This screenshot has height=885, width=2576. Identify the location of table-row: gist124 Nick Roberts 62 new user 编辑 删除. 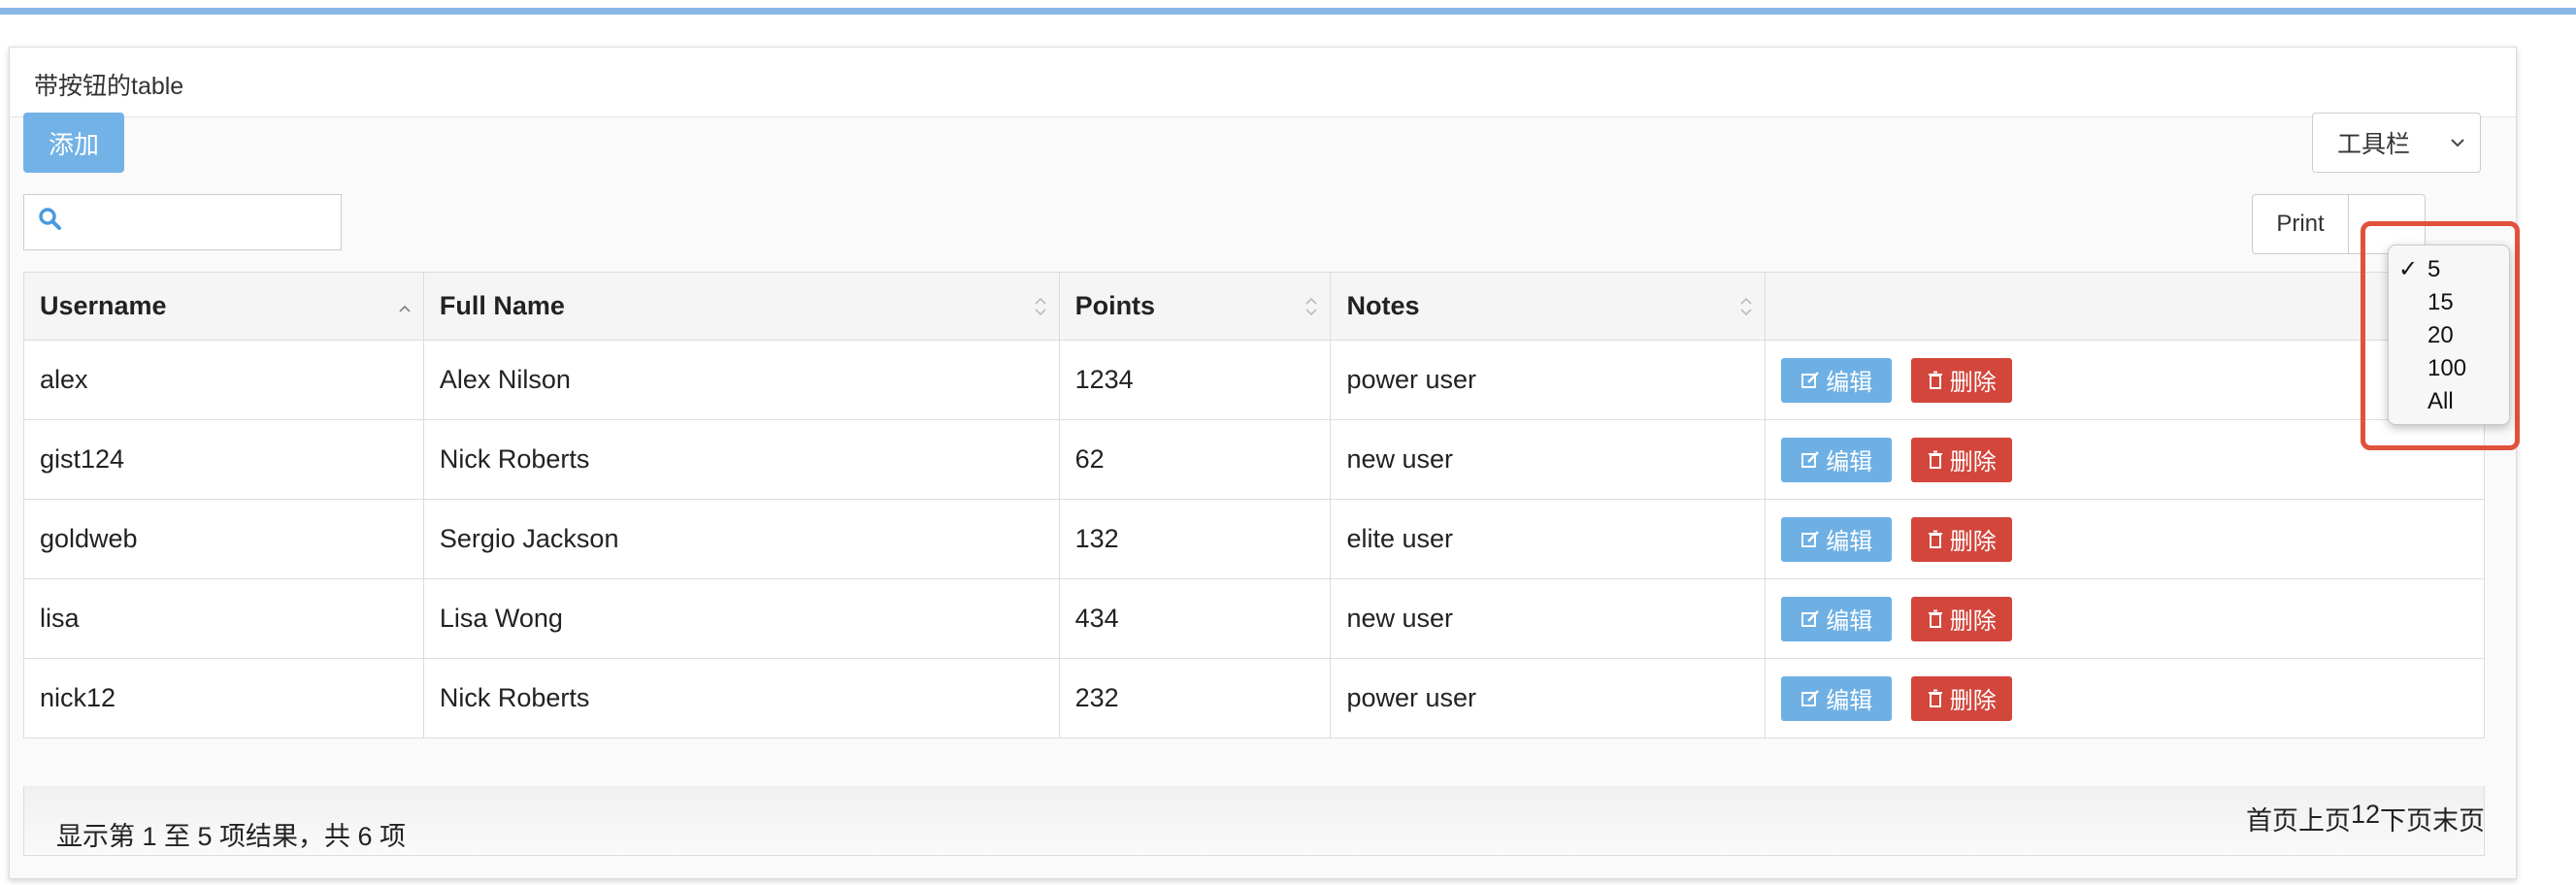
(1254, 459).